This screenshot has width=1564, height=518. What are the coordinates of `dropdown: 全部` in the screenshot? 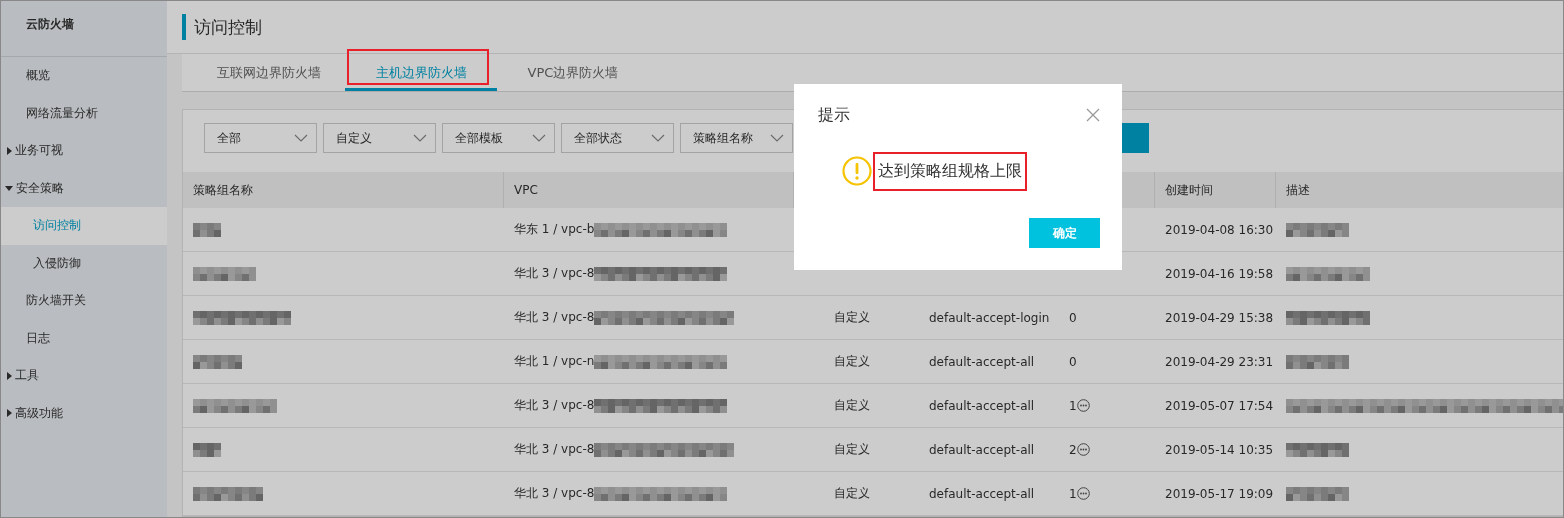 It's located at (260, 138).